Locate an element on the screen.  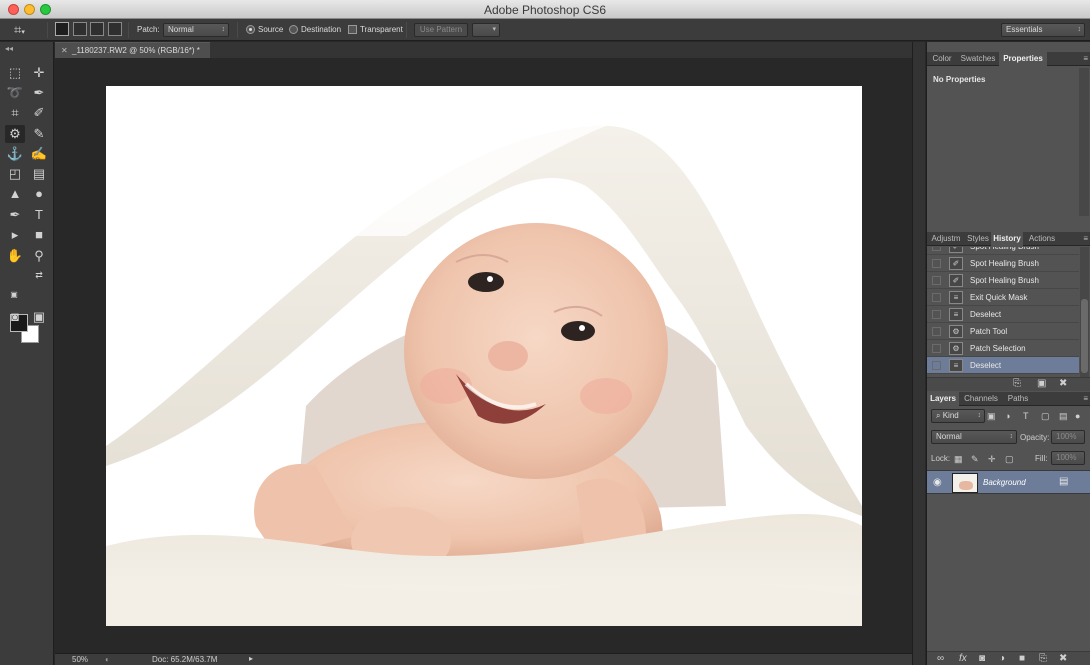
filter-shape-icon: ▢ is located at coordinates (1045, 416).